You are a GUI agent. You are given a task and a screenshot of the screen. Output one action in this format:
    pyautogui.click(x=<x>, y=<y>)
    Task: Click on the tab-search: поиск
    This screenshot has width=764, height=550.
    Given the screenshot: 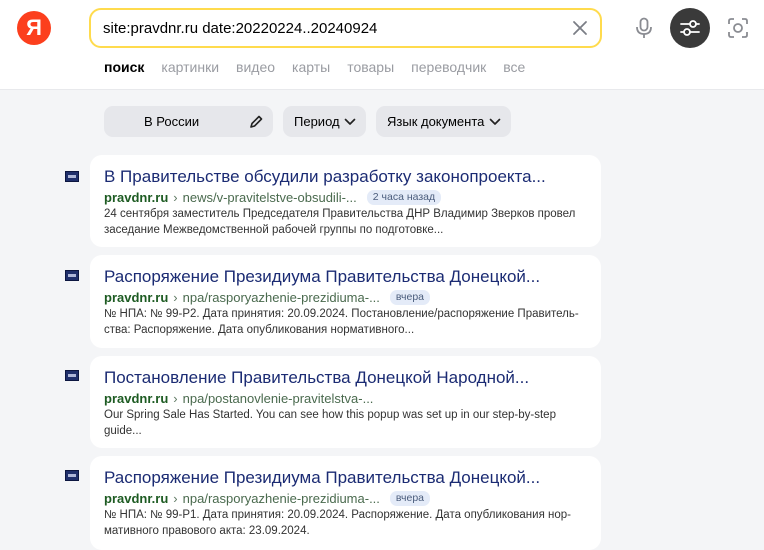 What is the action you would take?
    pyautogui.click(x=124, y=69)
    